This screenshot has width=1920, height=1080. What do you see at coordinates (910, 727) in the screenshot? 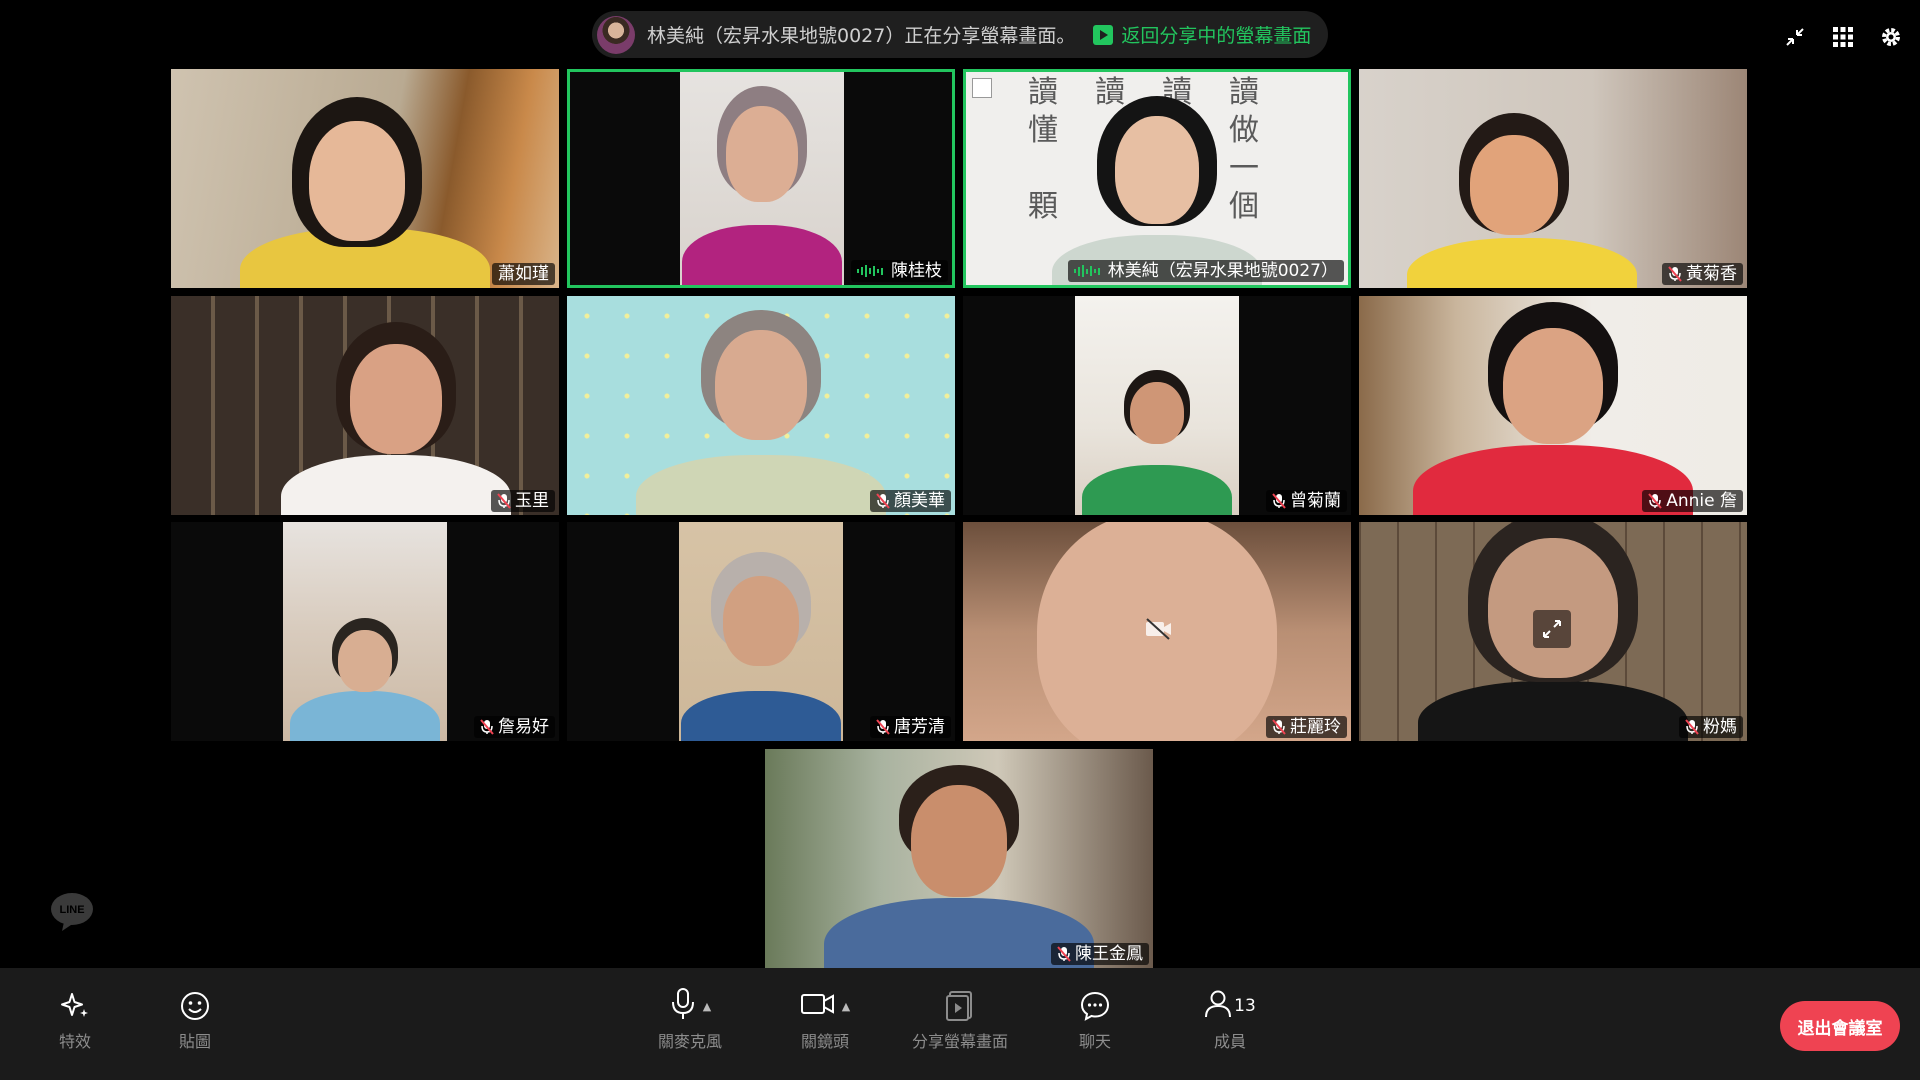
I see `participant-name-tag: 唐芳清` at bounding box center [910, 727].